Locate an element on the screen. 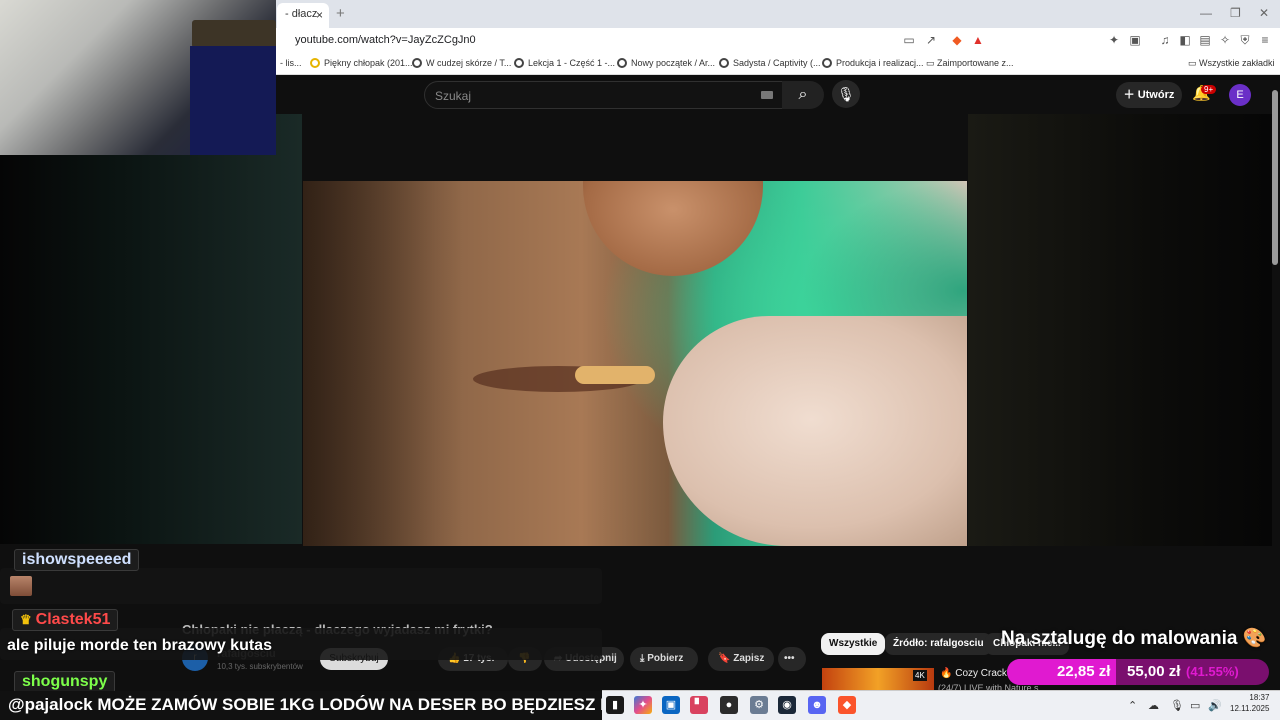 The height and width of the screenshot is (720, 1280). leo-ai-icon: ✧ is located at coordinates (1225, 40).